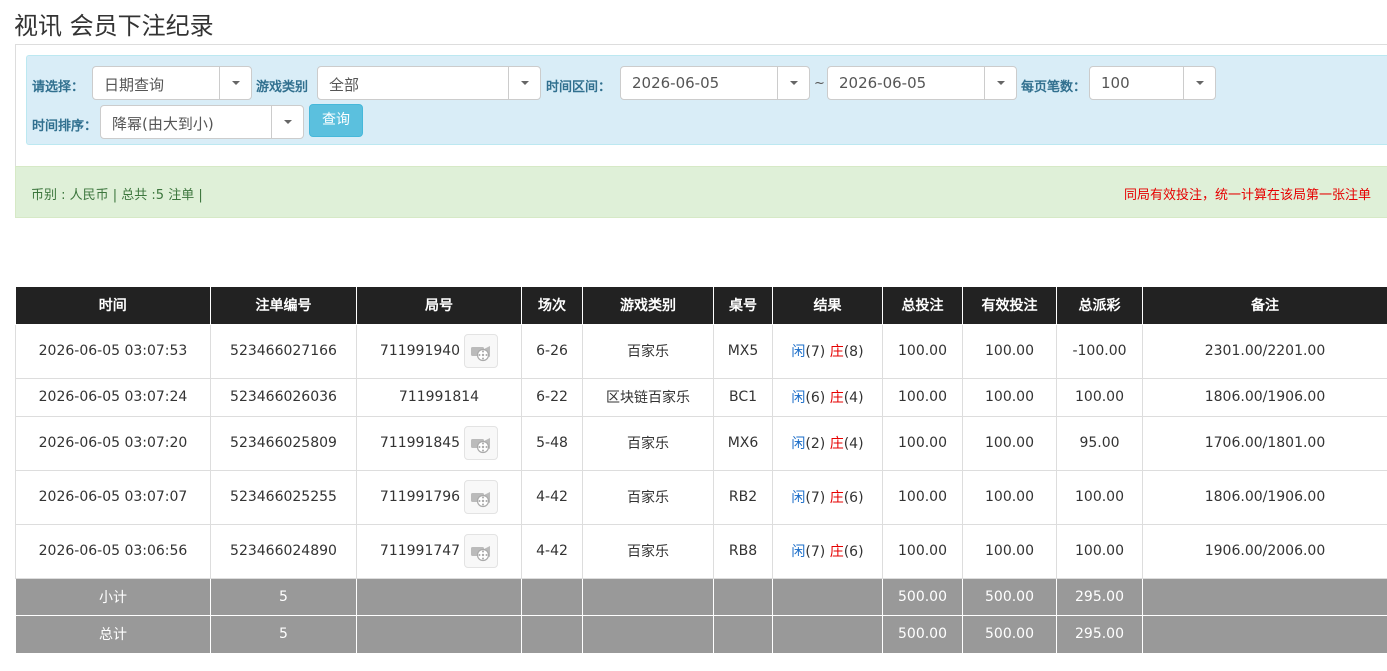  I want to click on end-date-select: 2026-06-05, so click(922, 83).